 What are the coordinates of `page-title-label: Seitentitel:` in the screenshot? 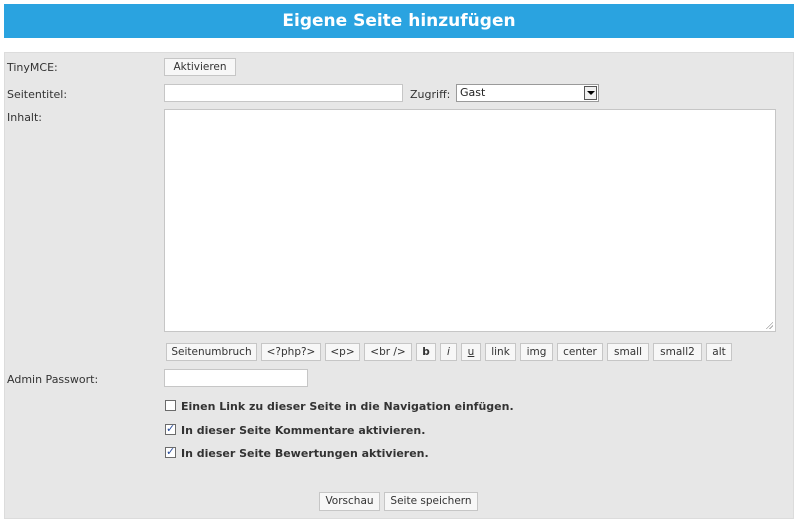 It's located at (37, 94).